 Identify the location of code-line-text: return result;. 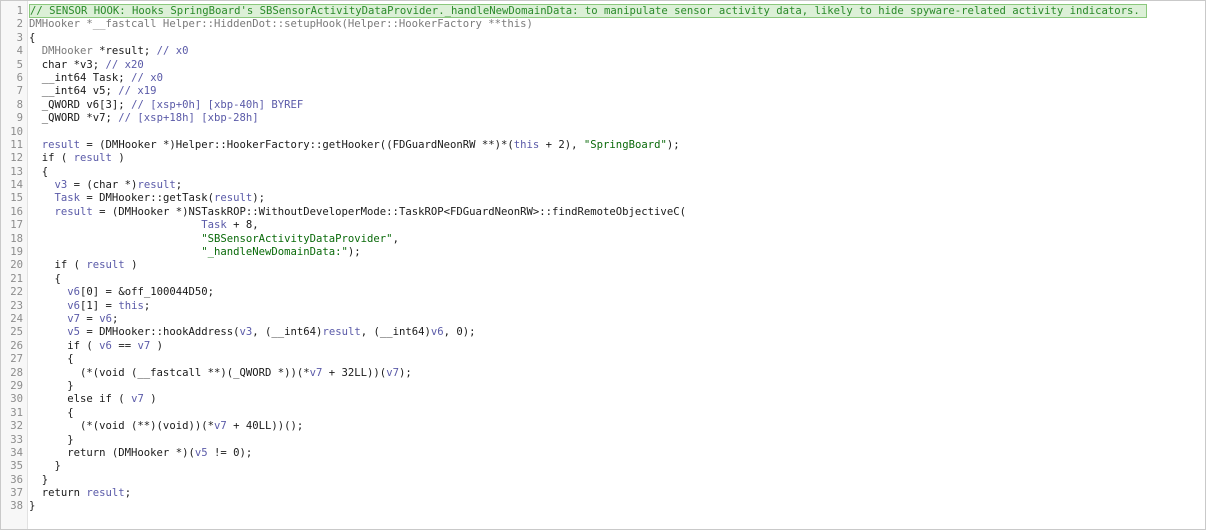
(80, 493).